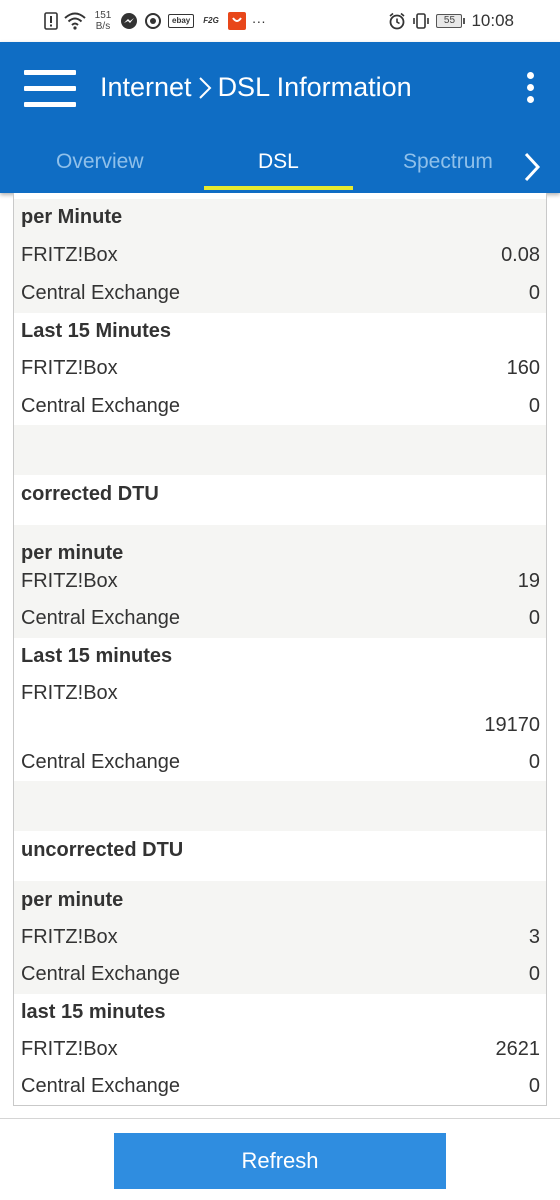 This screenshot has height=1200, width=560. What do you see at coordinates (280, 369) in the screenshot?
I see `table-row: FRITZ!Box 160` at bounding box center [280, 369].